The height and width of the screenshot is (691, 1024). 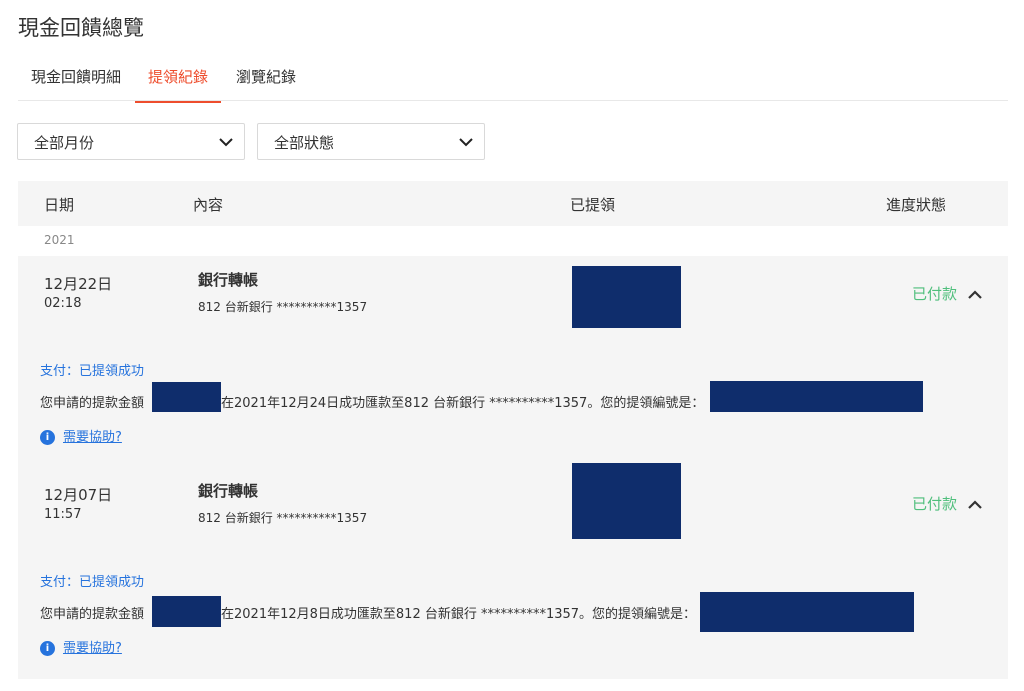 What do you see at coordinates (76, 83) in the screenshot?
I see `tab-cashback-details: 現金回饋明細` at bounding box center [76, 83].